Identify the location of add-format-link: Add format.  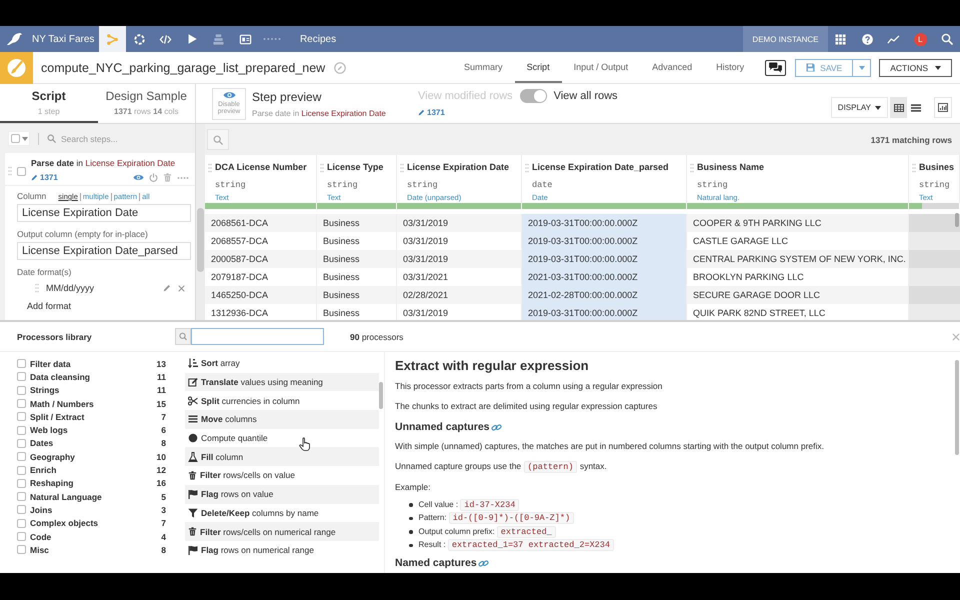
(49, 306).